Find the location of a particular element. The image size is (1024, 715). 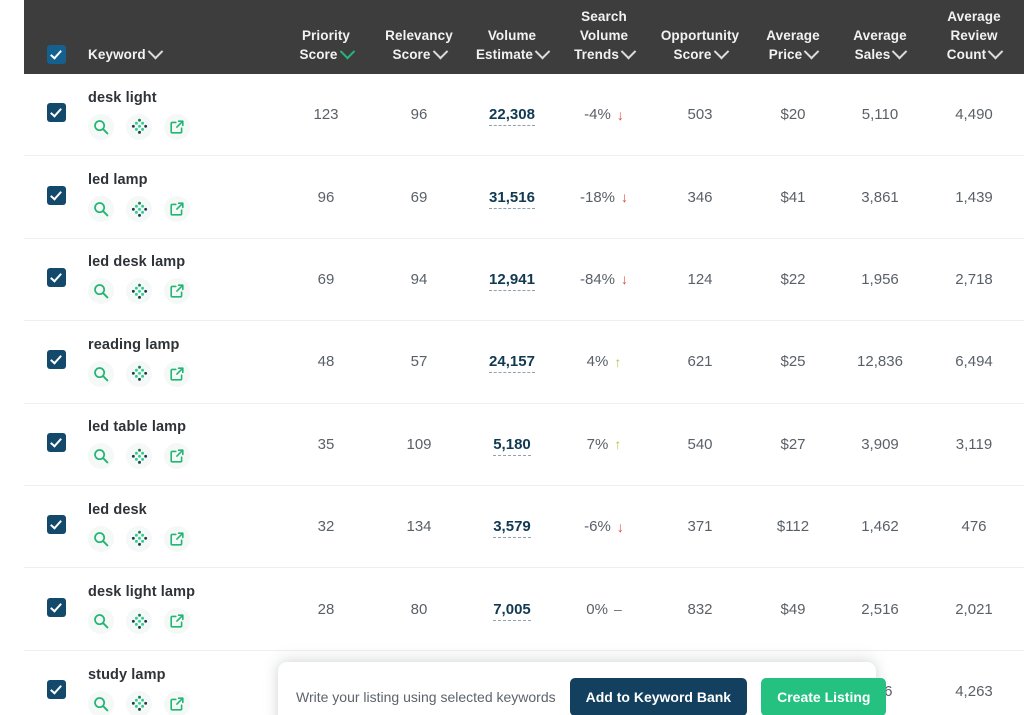

average-review-count-cell: 4,490 is located at coordinates (974, 115).